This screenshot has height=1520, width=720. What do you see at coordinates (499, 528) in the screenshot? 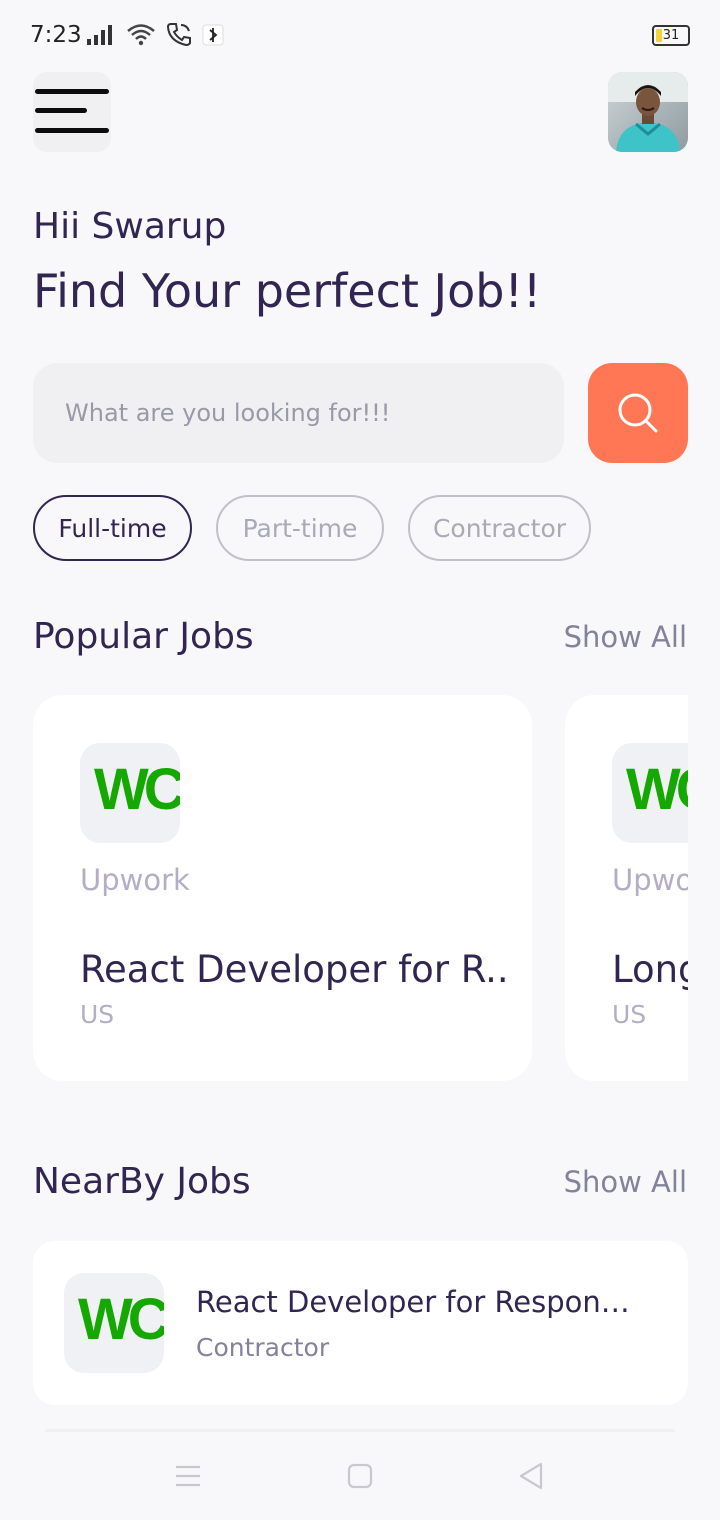
I see `tab-contractor: Contractor` at bounding box center [499, 528].